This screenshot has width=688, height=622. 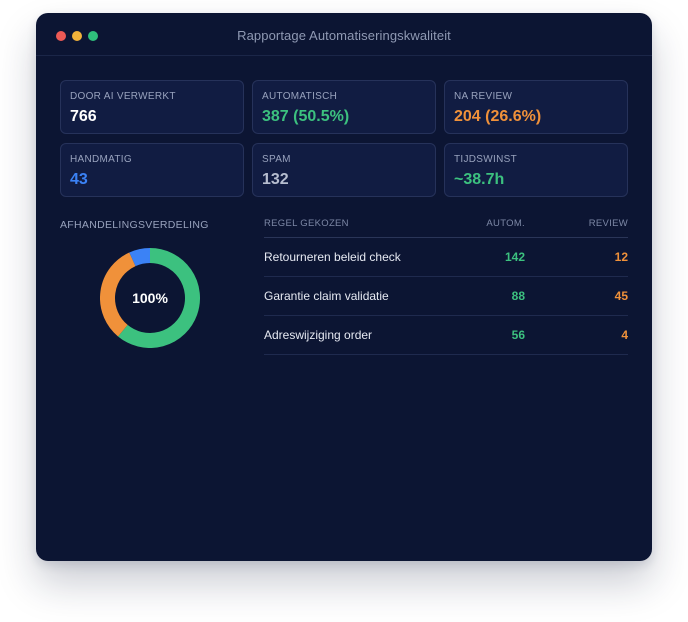 What do you see at coordinates (446, 335) in the screenshot?
I see `table-row: Adreswijziging order 56 4` at bounding box center [446, 335].